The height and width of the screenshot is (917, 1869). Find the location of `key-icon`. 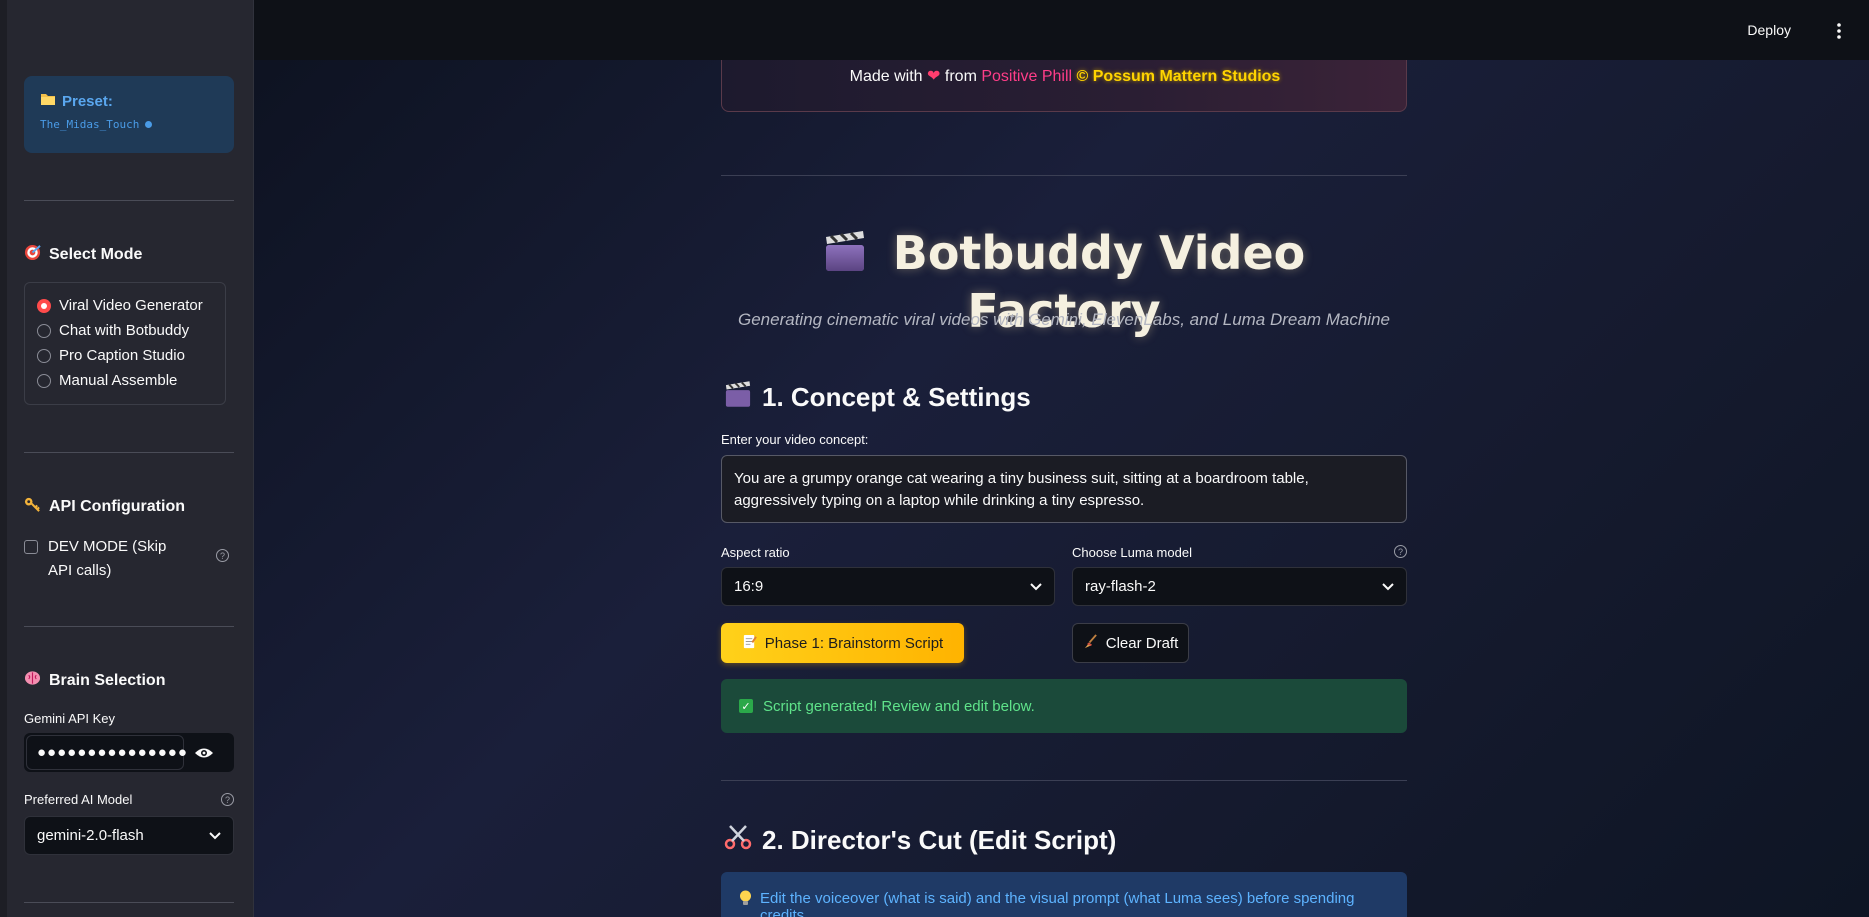

key-icon is located at coordinates (32, 507).